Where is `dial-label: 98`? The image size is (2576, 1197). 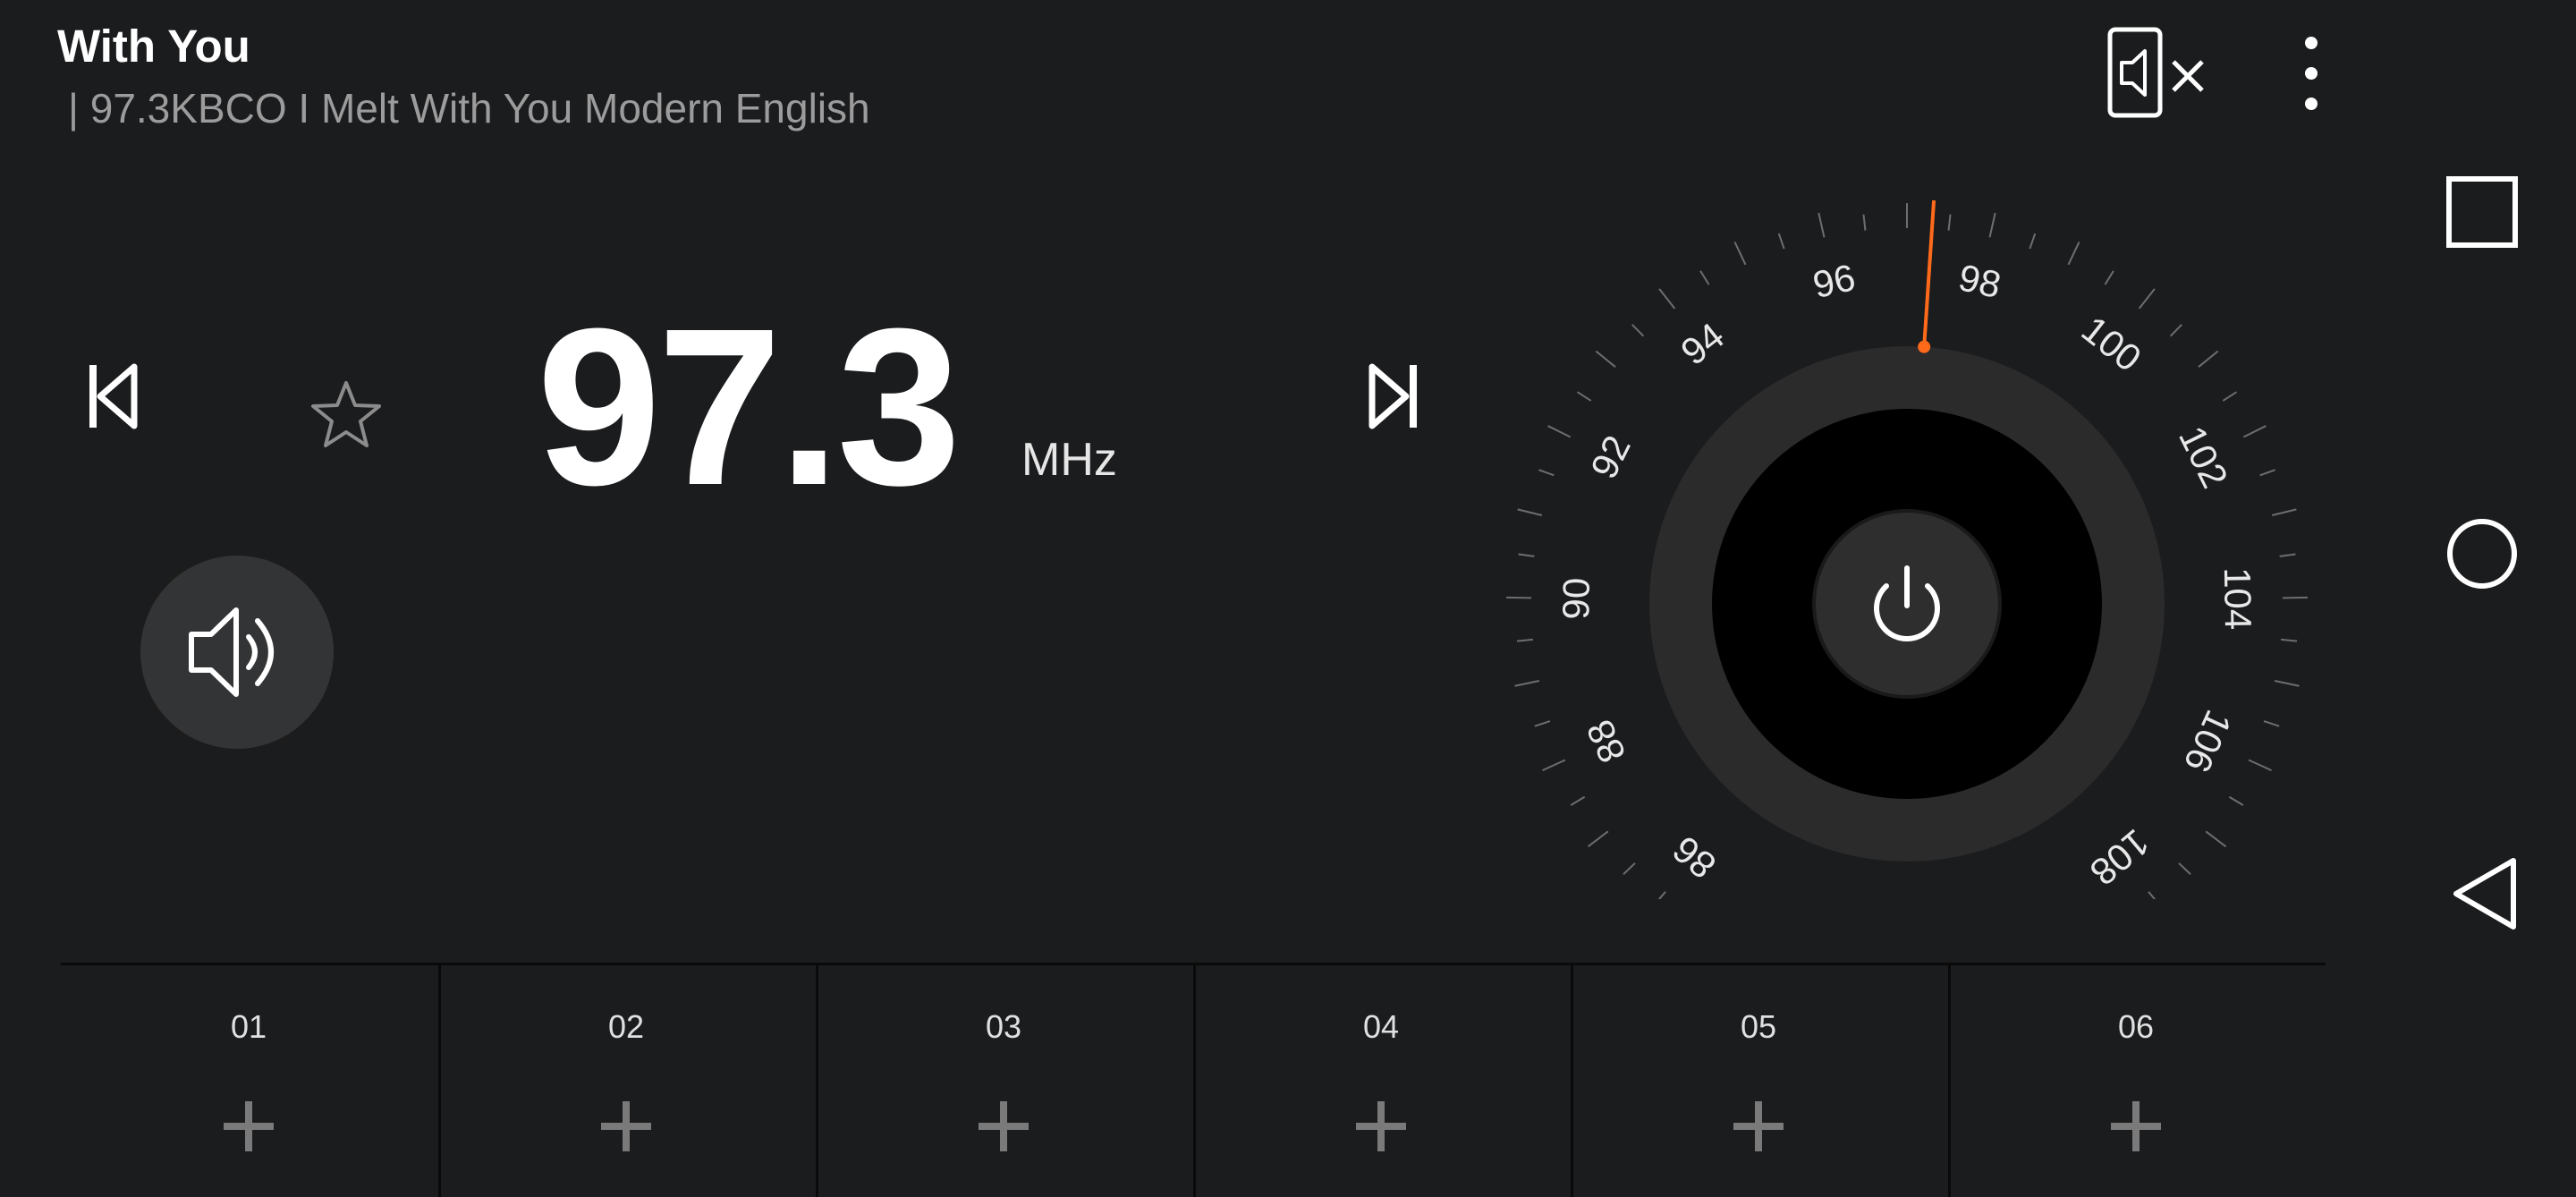
dial-label: 98 is located at coordinates (1980, 281).